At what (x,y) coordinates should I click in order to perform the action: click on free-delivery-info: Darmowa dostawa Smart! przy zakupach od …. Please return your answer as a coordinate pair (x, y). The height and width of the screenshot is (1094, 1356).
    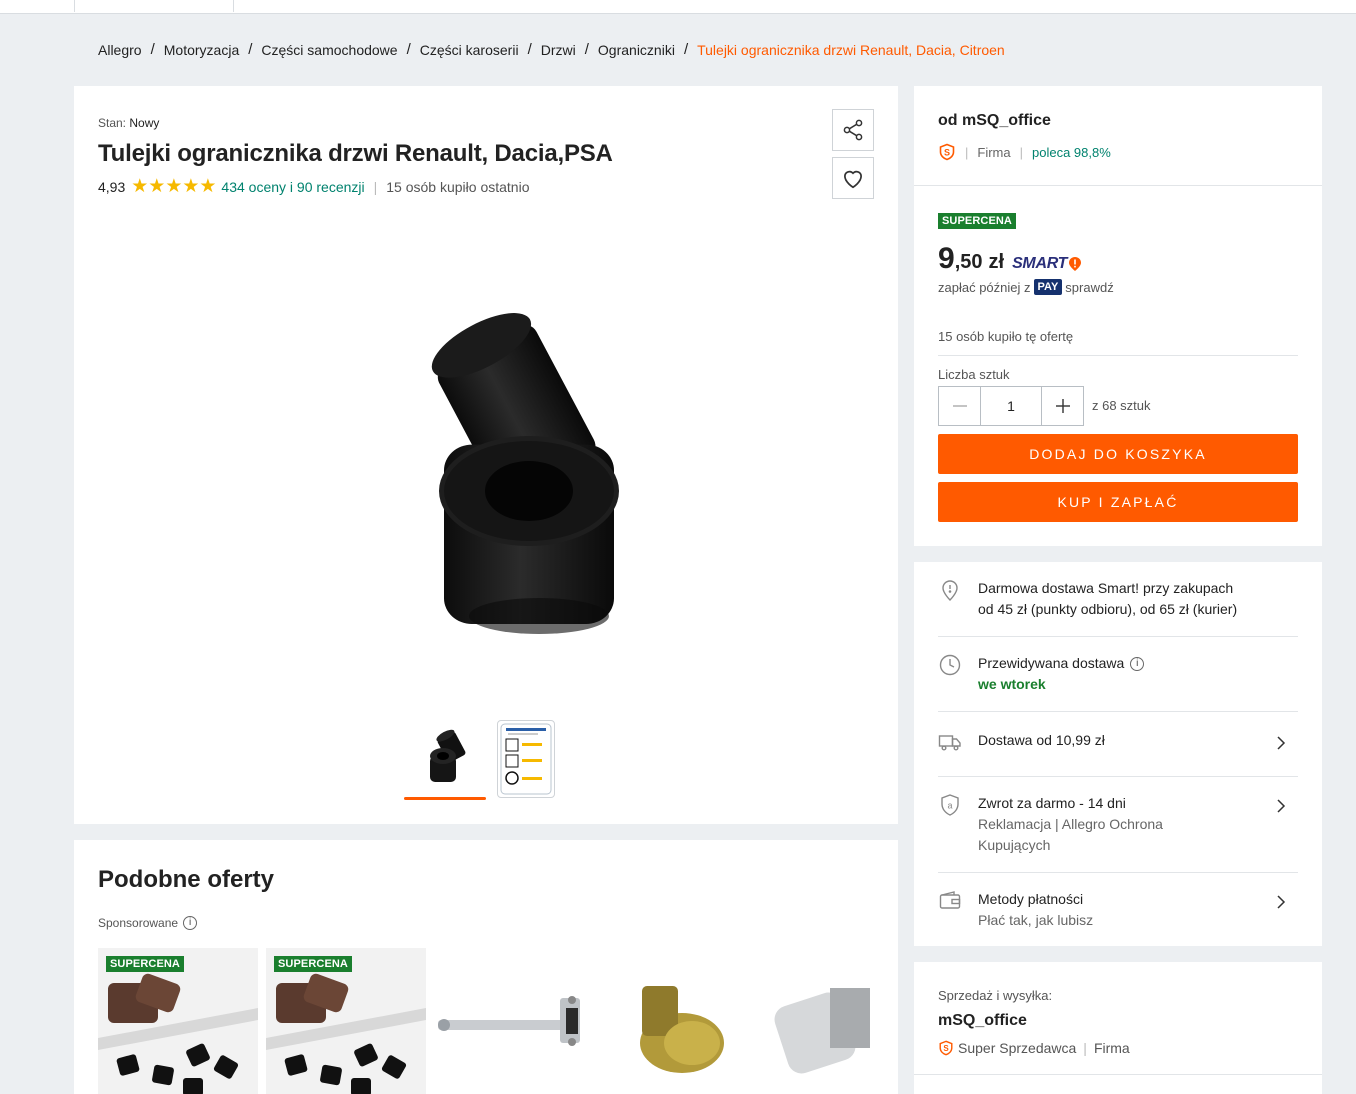
    Looking at the image, I should click on (1118, 608).